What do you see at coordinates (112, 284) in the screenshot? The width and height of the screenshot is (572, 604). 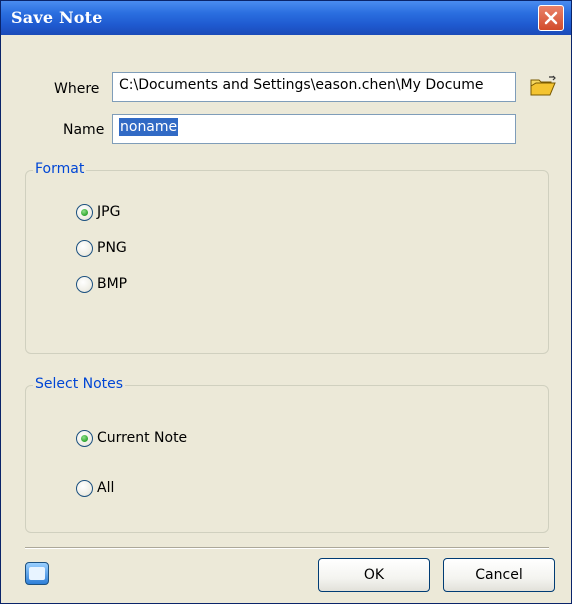 I see `radio-label: BMP` at bounding box center [112, 284].